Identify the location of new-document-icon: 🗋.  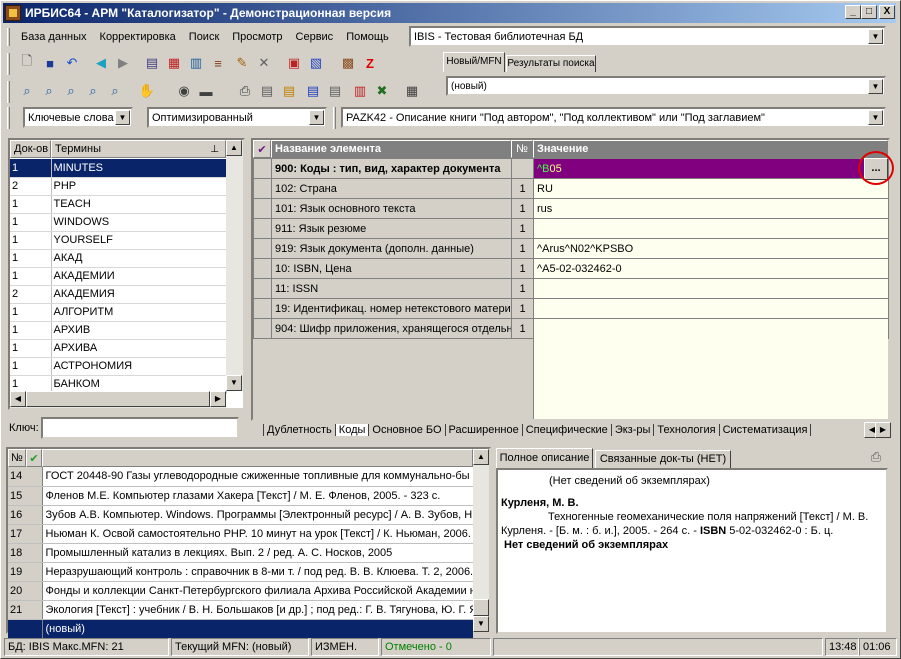
(27, 62).